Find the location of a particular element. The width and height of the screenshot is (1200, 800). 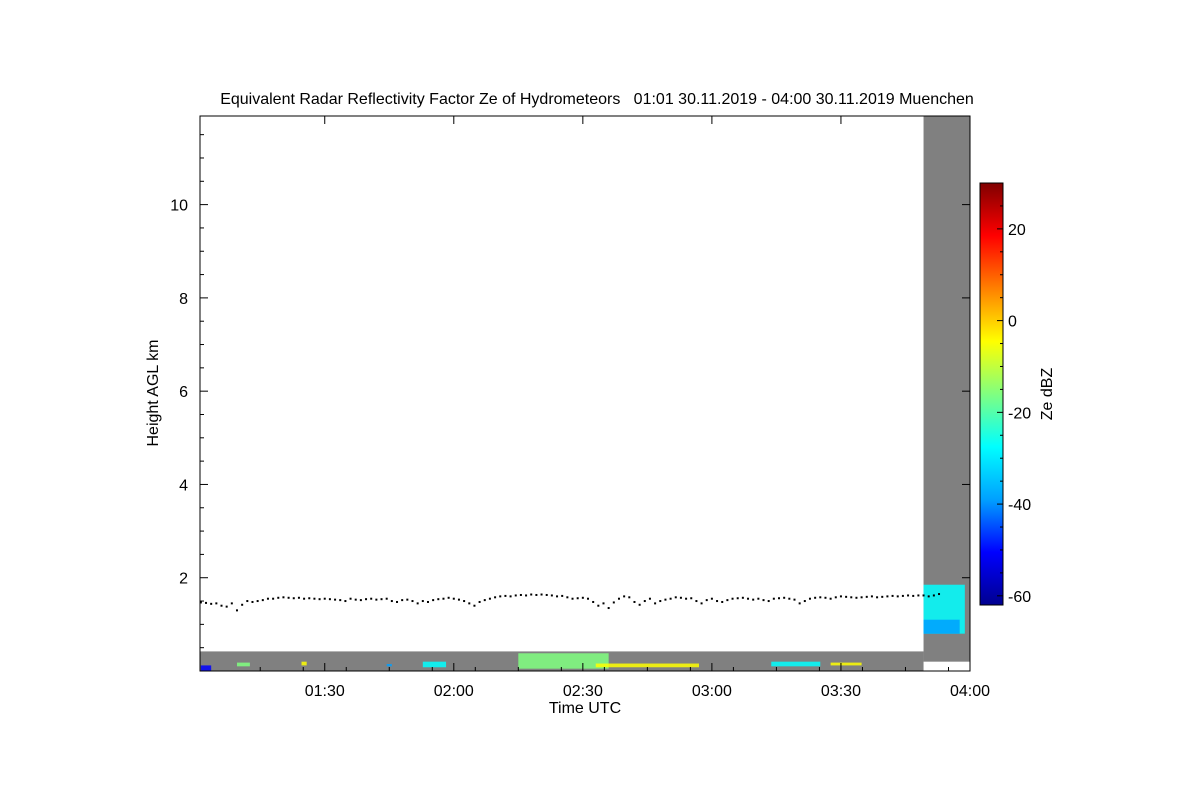

x-tick-label: 02:00 is located at coordinates (454, 691).